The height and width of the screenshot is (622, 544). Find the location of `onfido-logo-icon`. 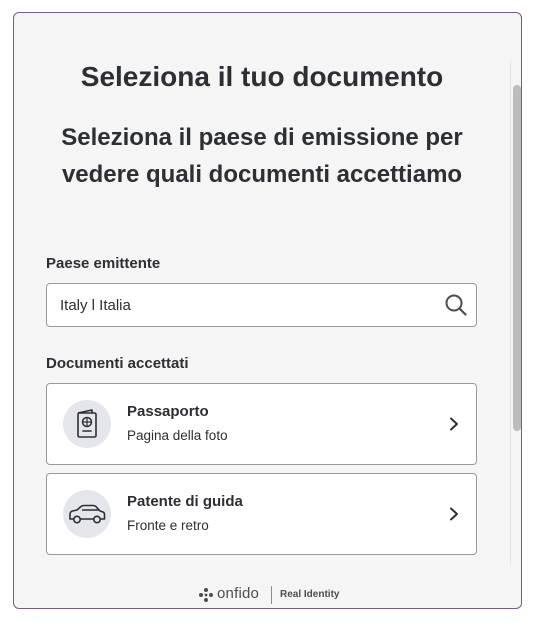

onfido-logo-icon is located at coordinates (206, 595).